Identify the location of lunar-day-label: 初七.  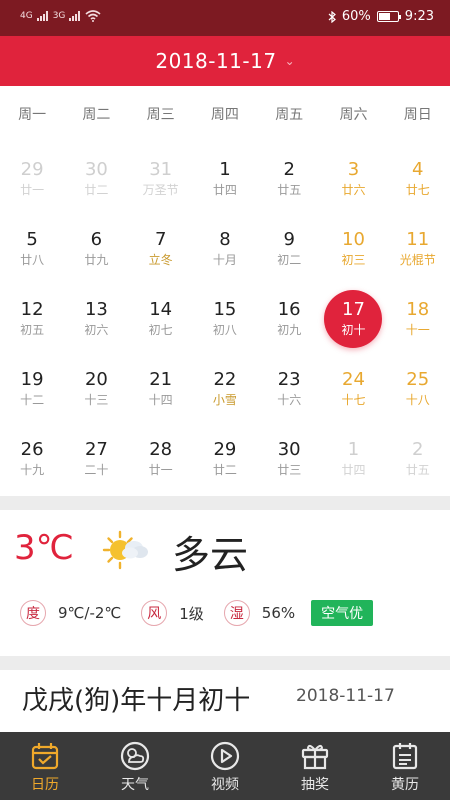
(160, 330).